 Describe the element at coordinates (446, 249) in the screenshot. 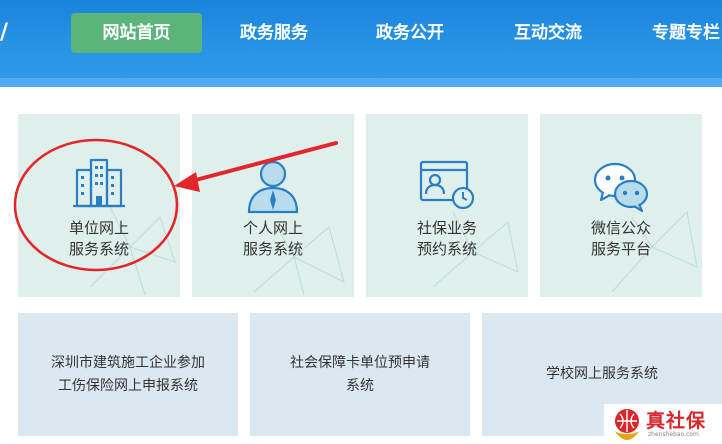

I see `tile-label-line2: 预约系统` at that location.